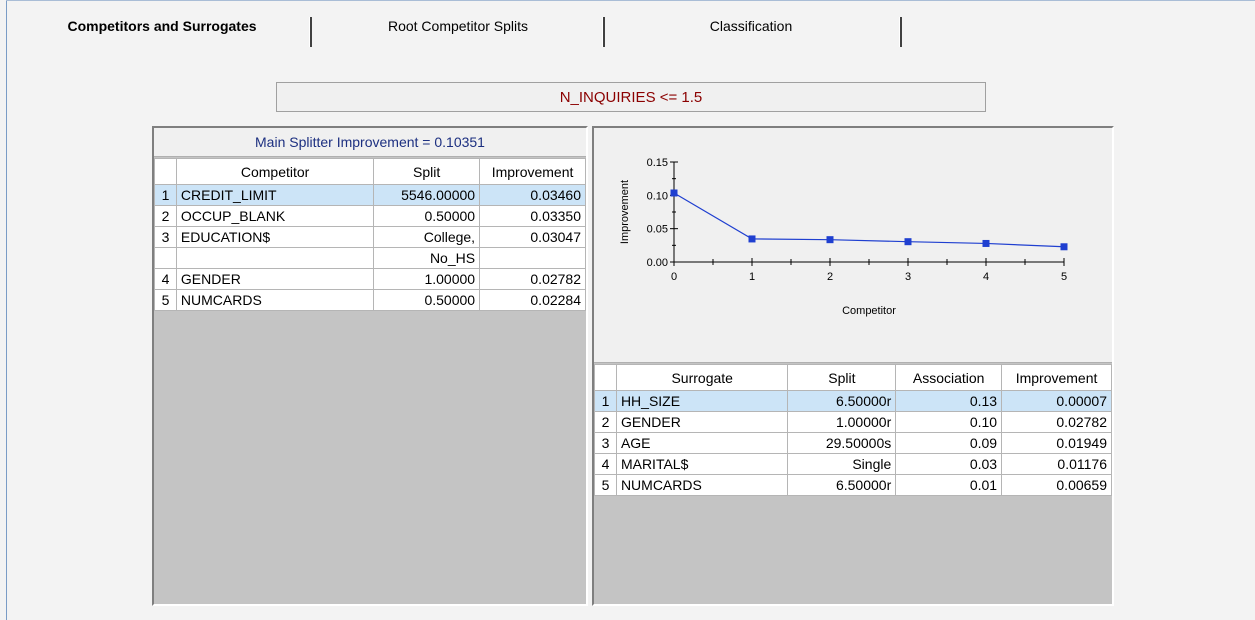 The image size is (1255, 620). Describe the element at coordinates (275, 216) in the screenshot. I see `competitor-name: OCCUP_BLANK` at that location.